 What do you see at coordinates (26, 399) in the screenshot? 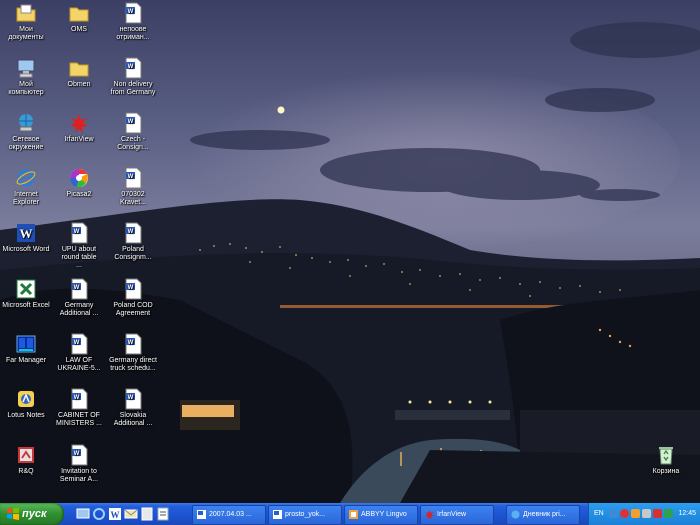
I see `lotus-notes-icon` at bounding box center [26, 399].